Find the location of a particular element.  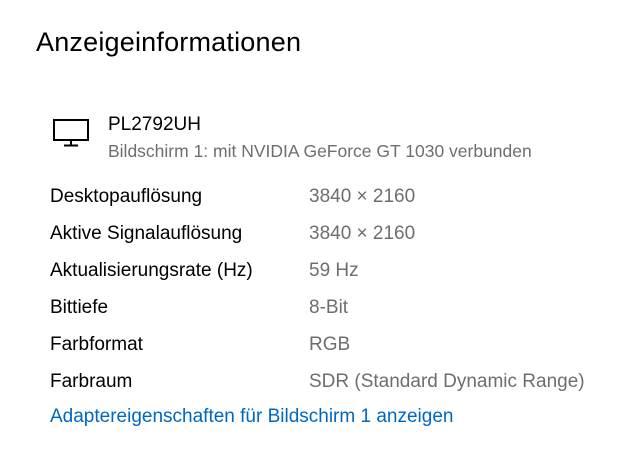

info-value: 59 Hz is located at coordinates (334, 270).